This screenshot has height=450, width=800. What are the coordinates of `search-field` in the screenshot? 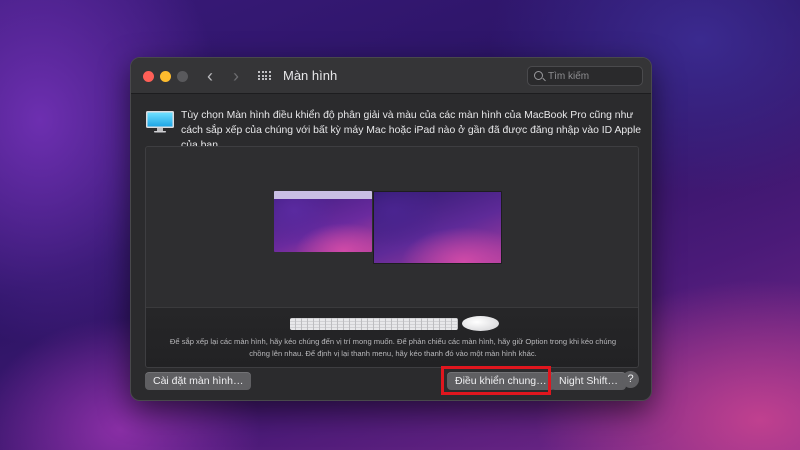 It's located at (585, 76).